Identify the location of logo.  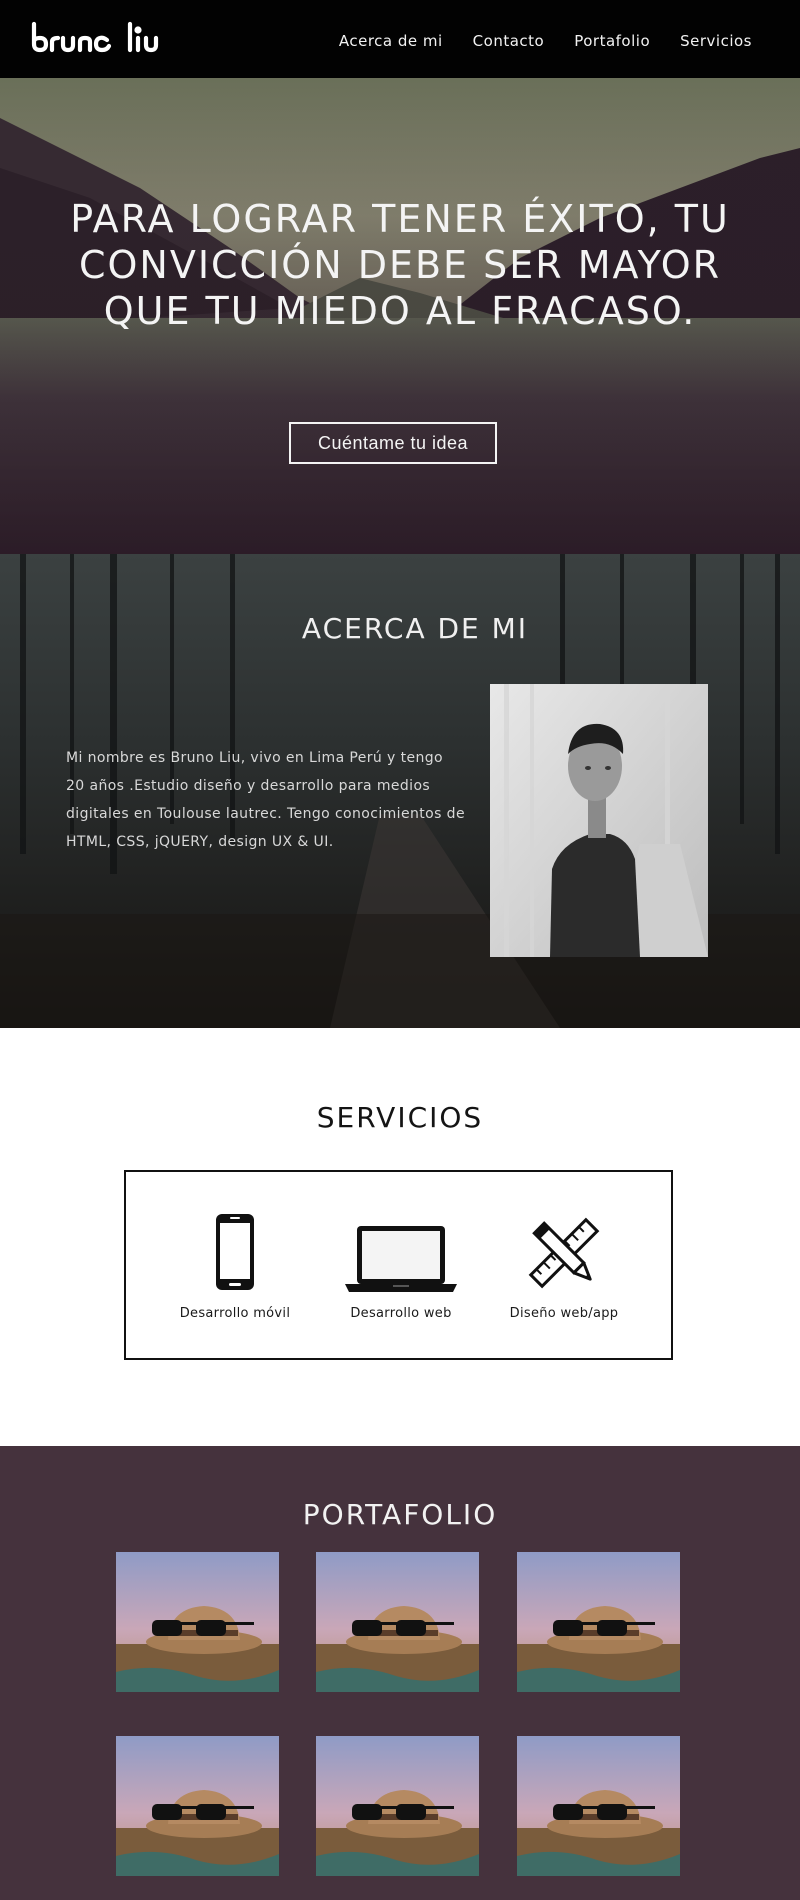
(105, 38).